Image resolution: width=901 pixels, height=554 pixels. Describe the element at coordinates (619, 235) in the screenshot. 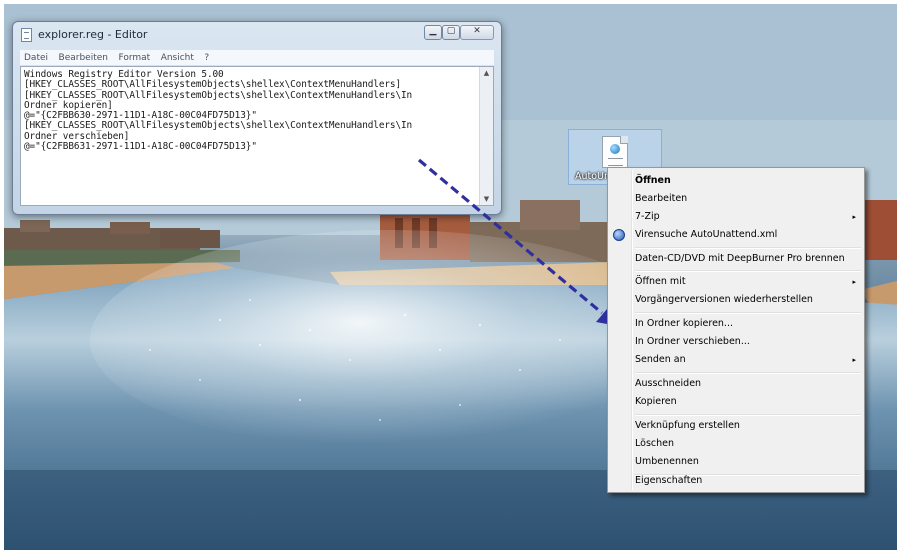

I see `antivirus-icon` at that location.